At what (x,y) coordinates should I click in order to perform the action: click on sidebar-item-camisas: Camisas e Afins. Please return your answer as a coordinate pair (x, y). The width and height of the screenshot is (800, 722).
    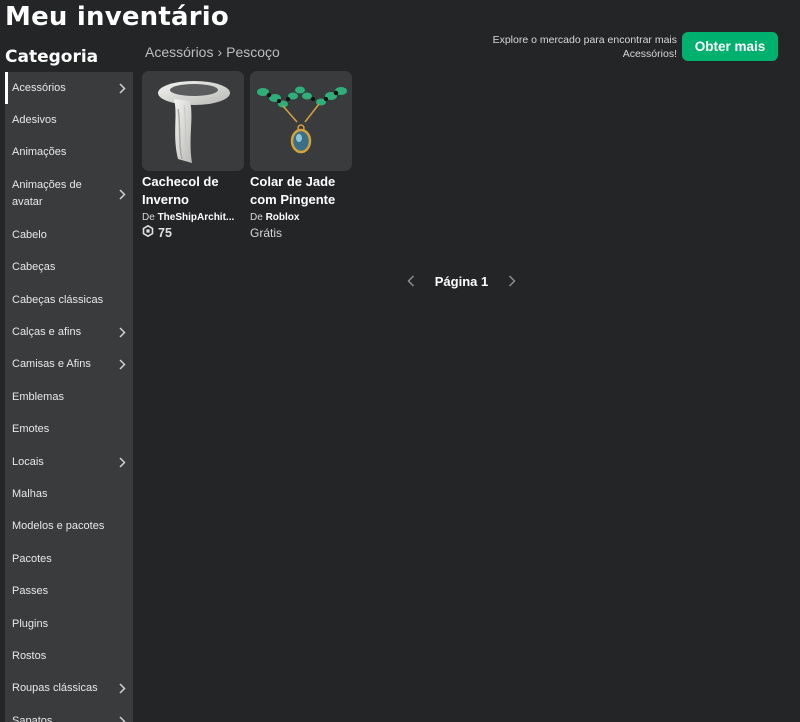
    Looking at the image, I should click on (69, 365).